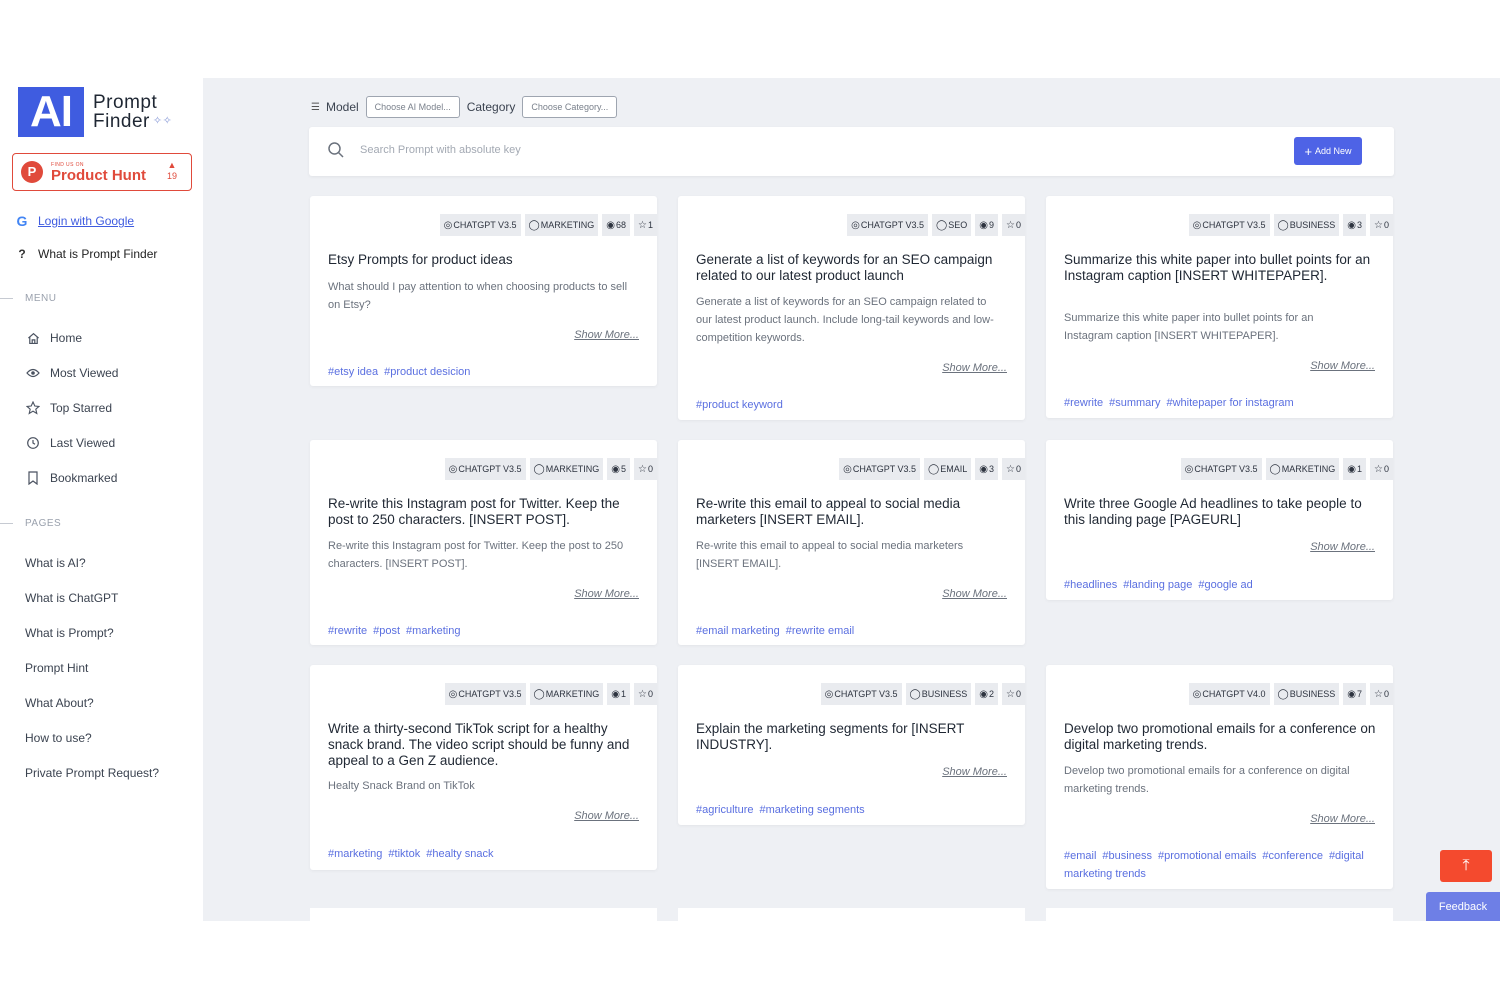  Describe the element at coordinates (92, 773) in the screenshot. I see `page-link-private-prompt-request: Private Prompt Request?` at that location.